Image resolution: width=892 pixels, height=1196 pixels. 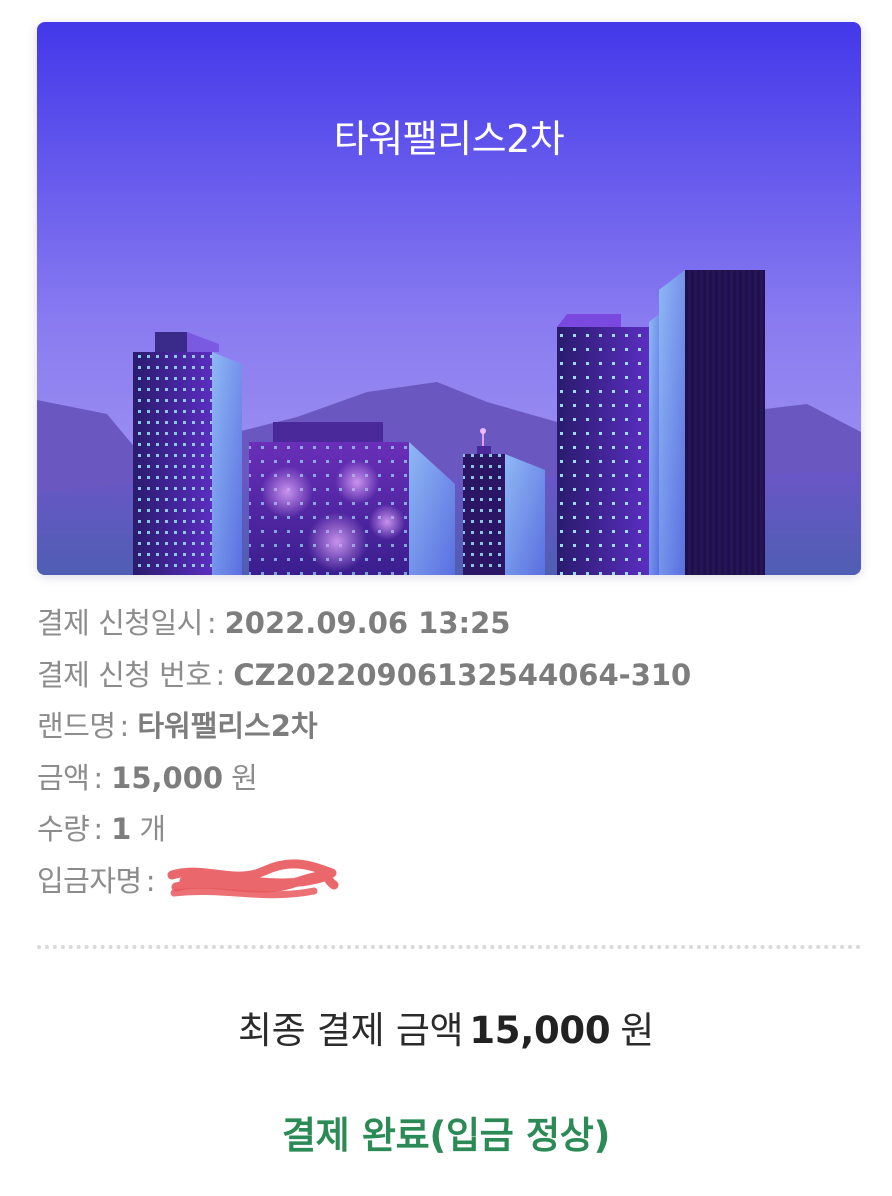 What do you see at coordinates (244, 777) in the screenshot?
I see `detail-unit: 원` at bounding box center [244, 777].